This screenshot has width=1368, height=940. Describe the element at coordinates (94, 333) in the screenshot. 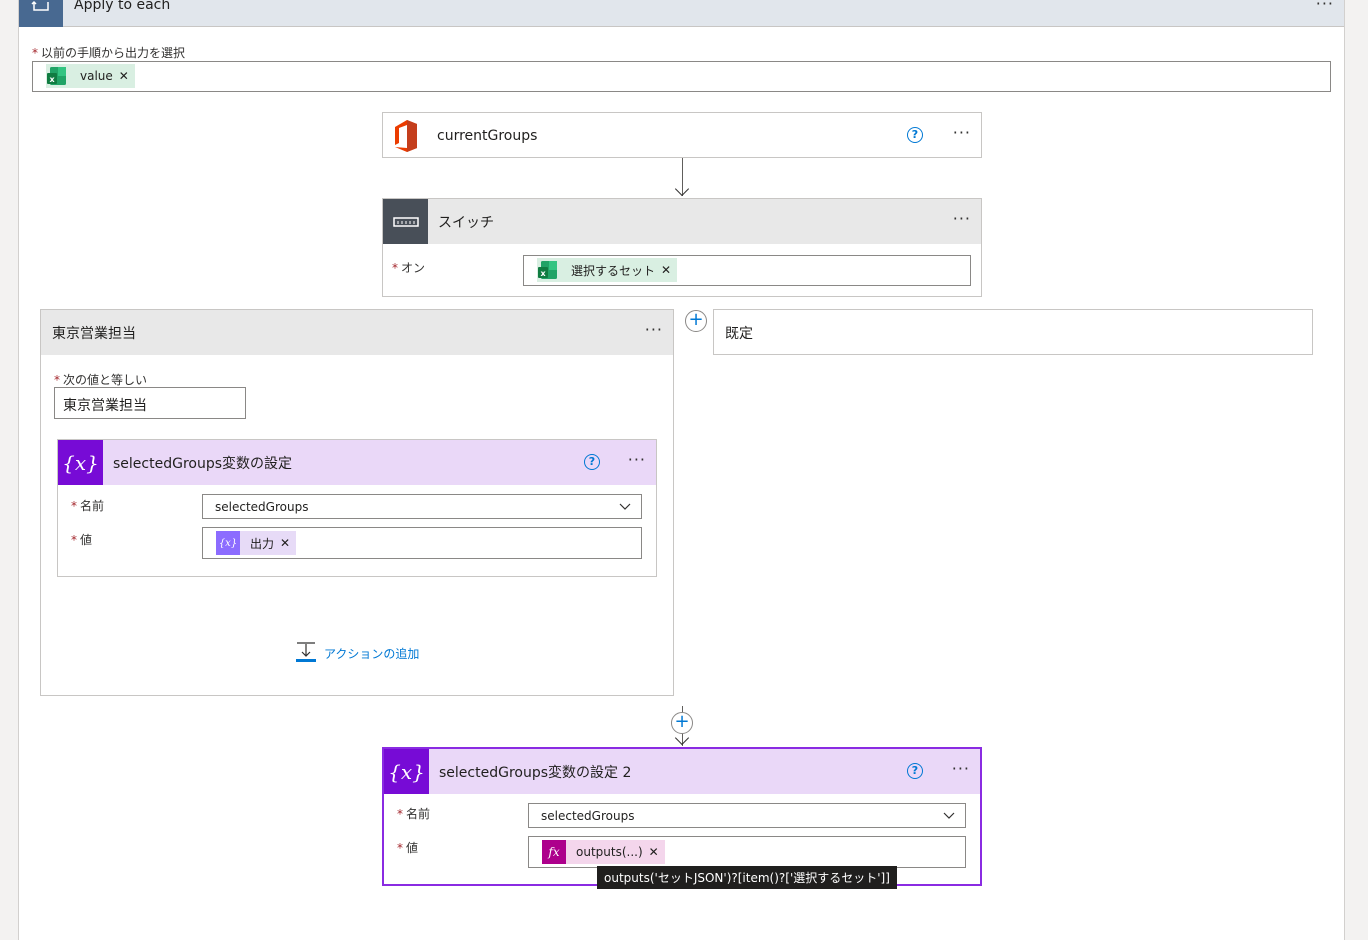

I see `case-title: 東京営業担当` at that location.